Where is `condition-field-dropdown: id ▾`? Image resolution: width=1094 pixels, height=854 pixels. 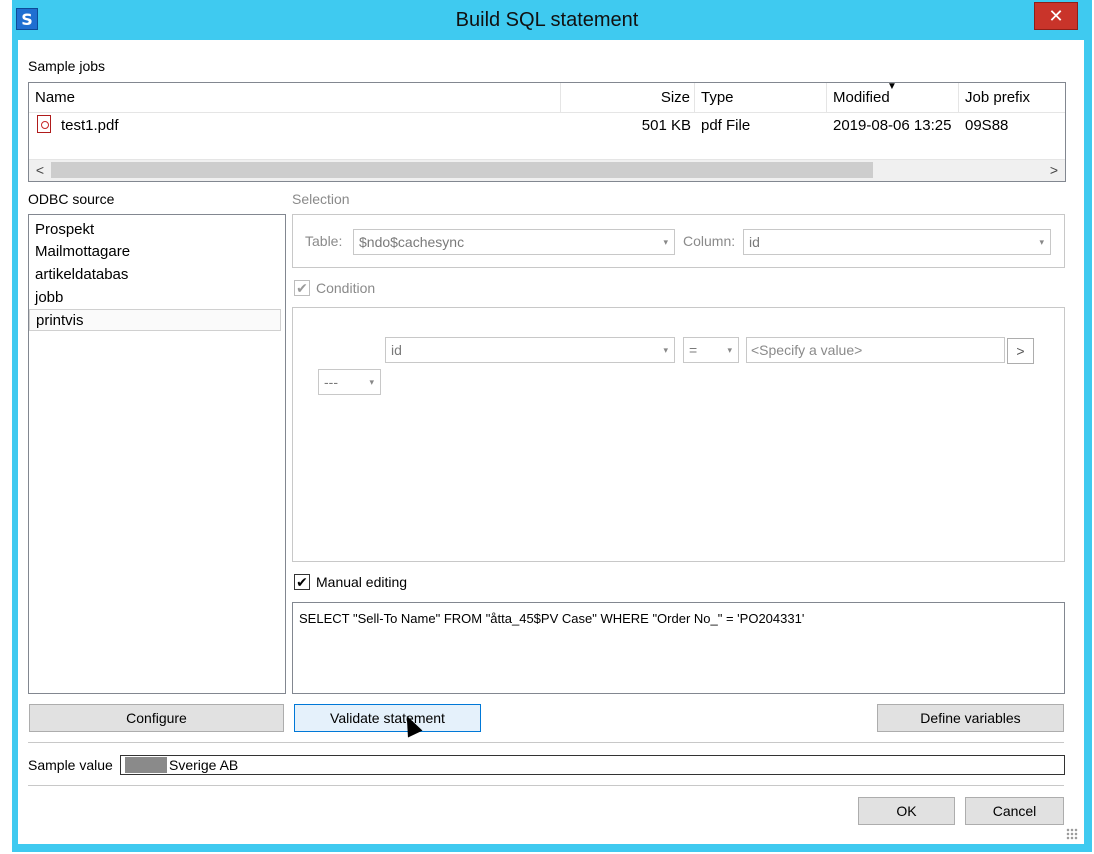
condition-field-dropdown: id ▾ is located at coordinates (530, 350).